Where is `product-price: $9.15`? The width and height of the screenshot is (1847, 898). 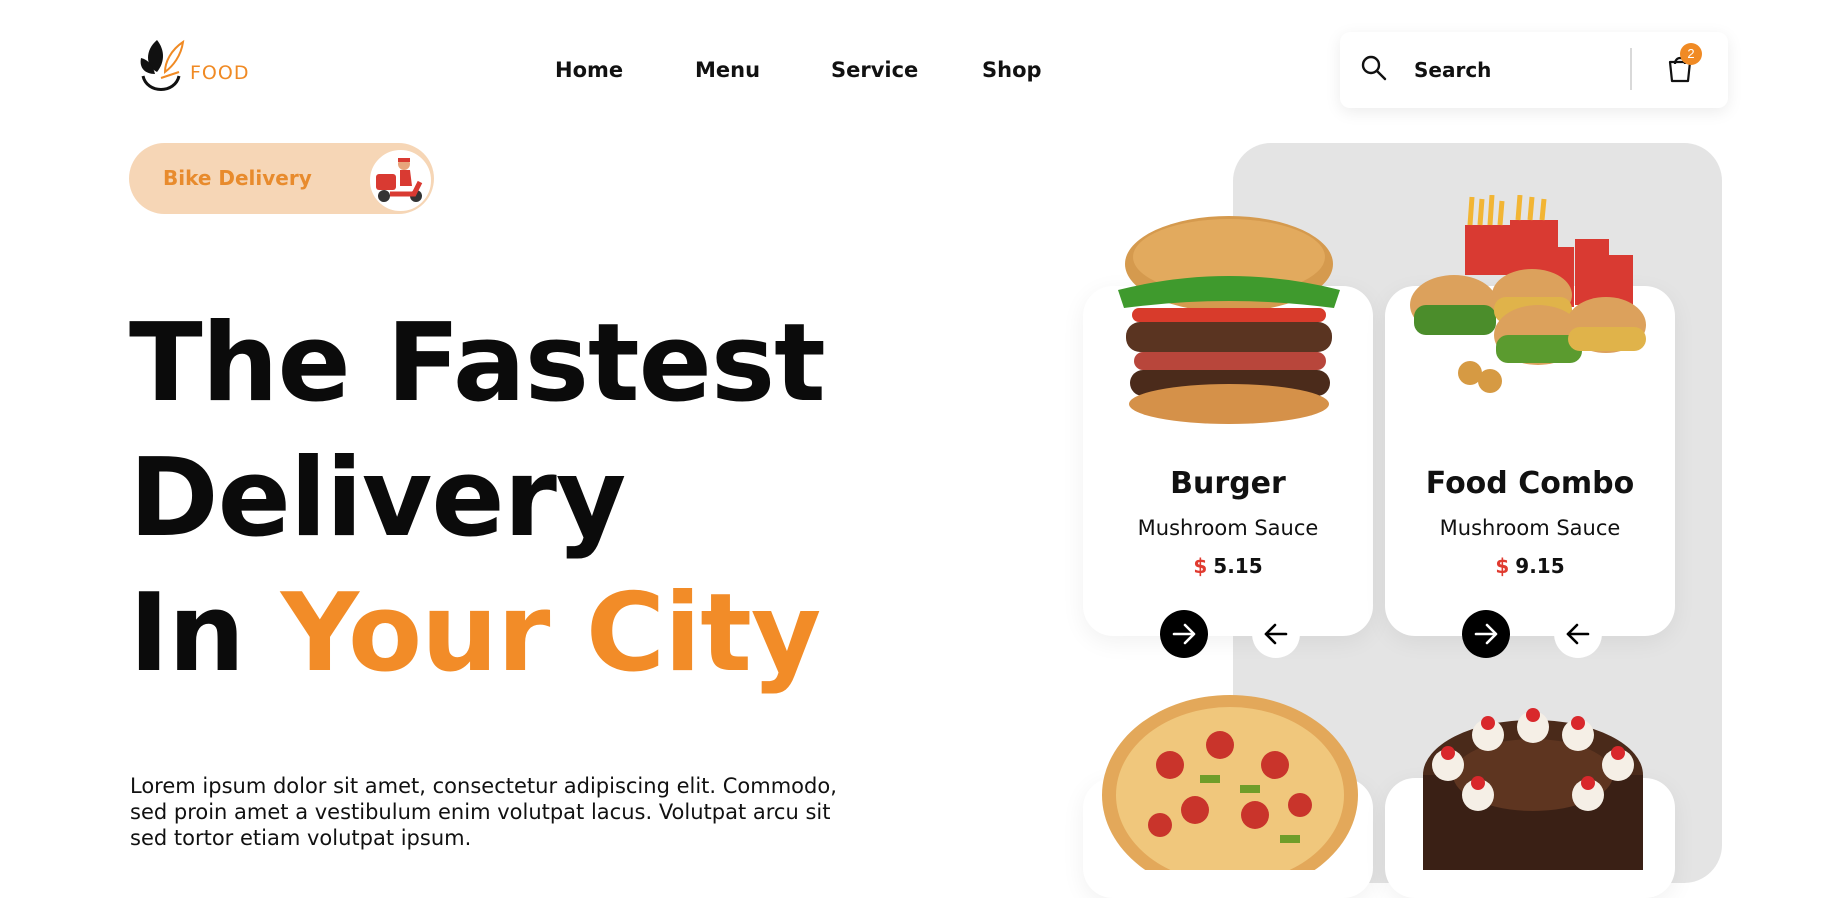
product-price: $9.15 is located at coordinates (1530, 566).